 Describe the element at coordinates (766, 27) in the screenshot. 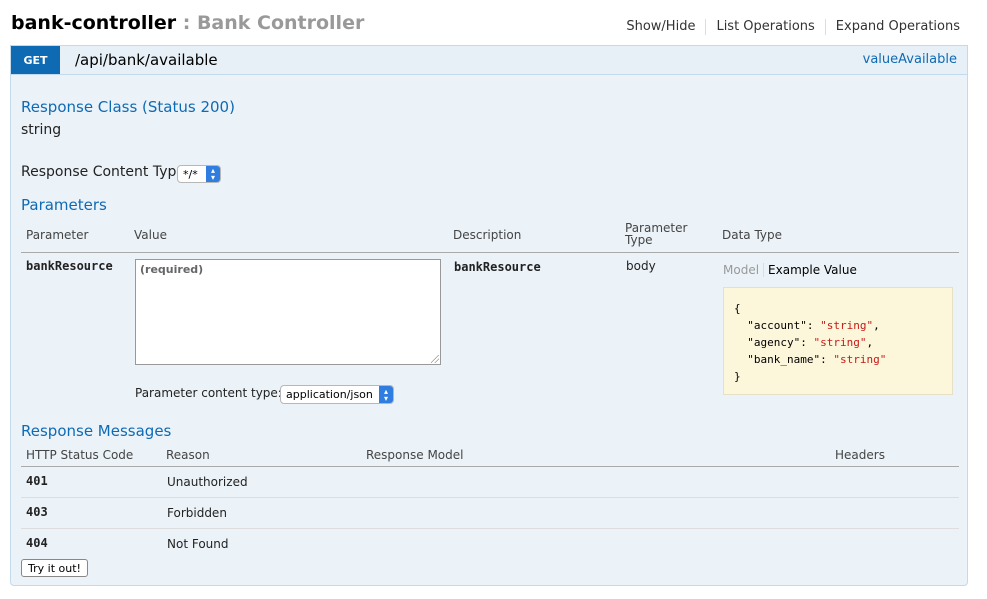

I see `list-operations-link: List Operations` at that location.